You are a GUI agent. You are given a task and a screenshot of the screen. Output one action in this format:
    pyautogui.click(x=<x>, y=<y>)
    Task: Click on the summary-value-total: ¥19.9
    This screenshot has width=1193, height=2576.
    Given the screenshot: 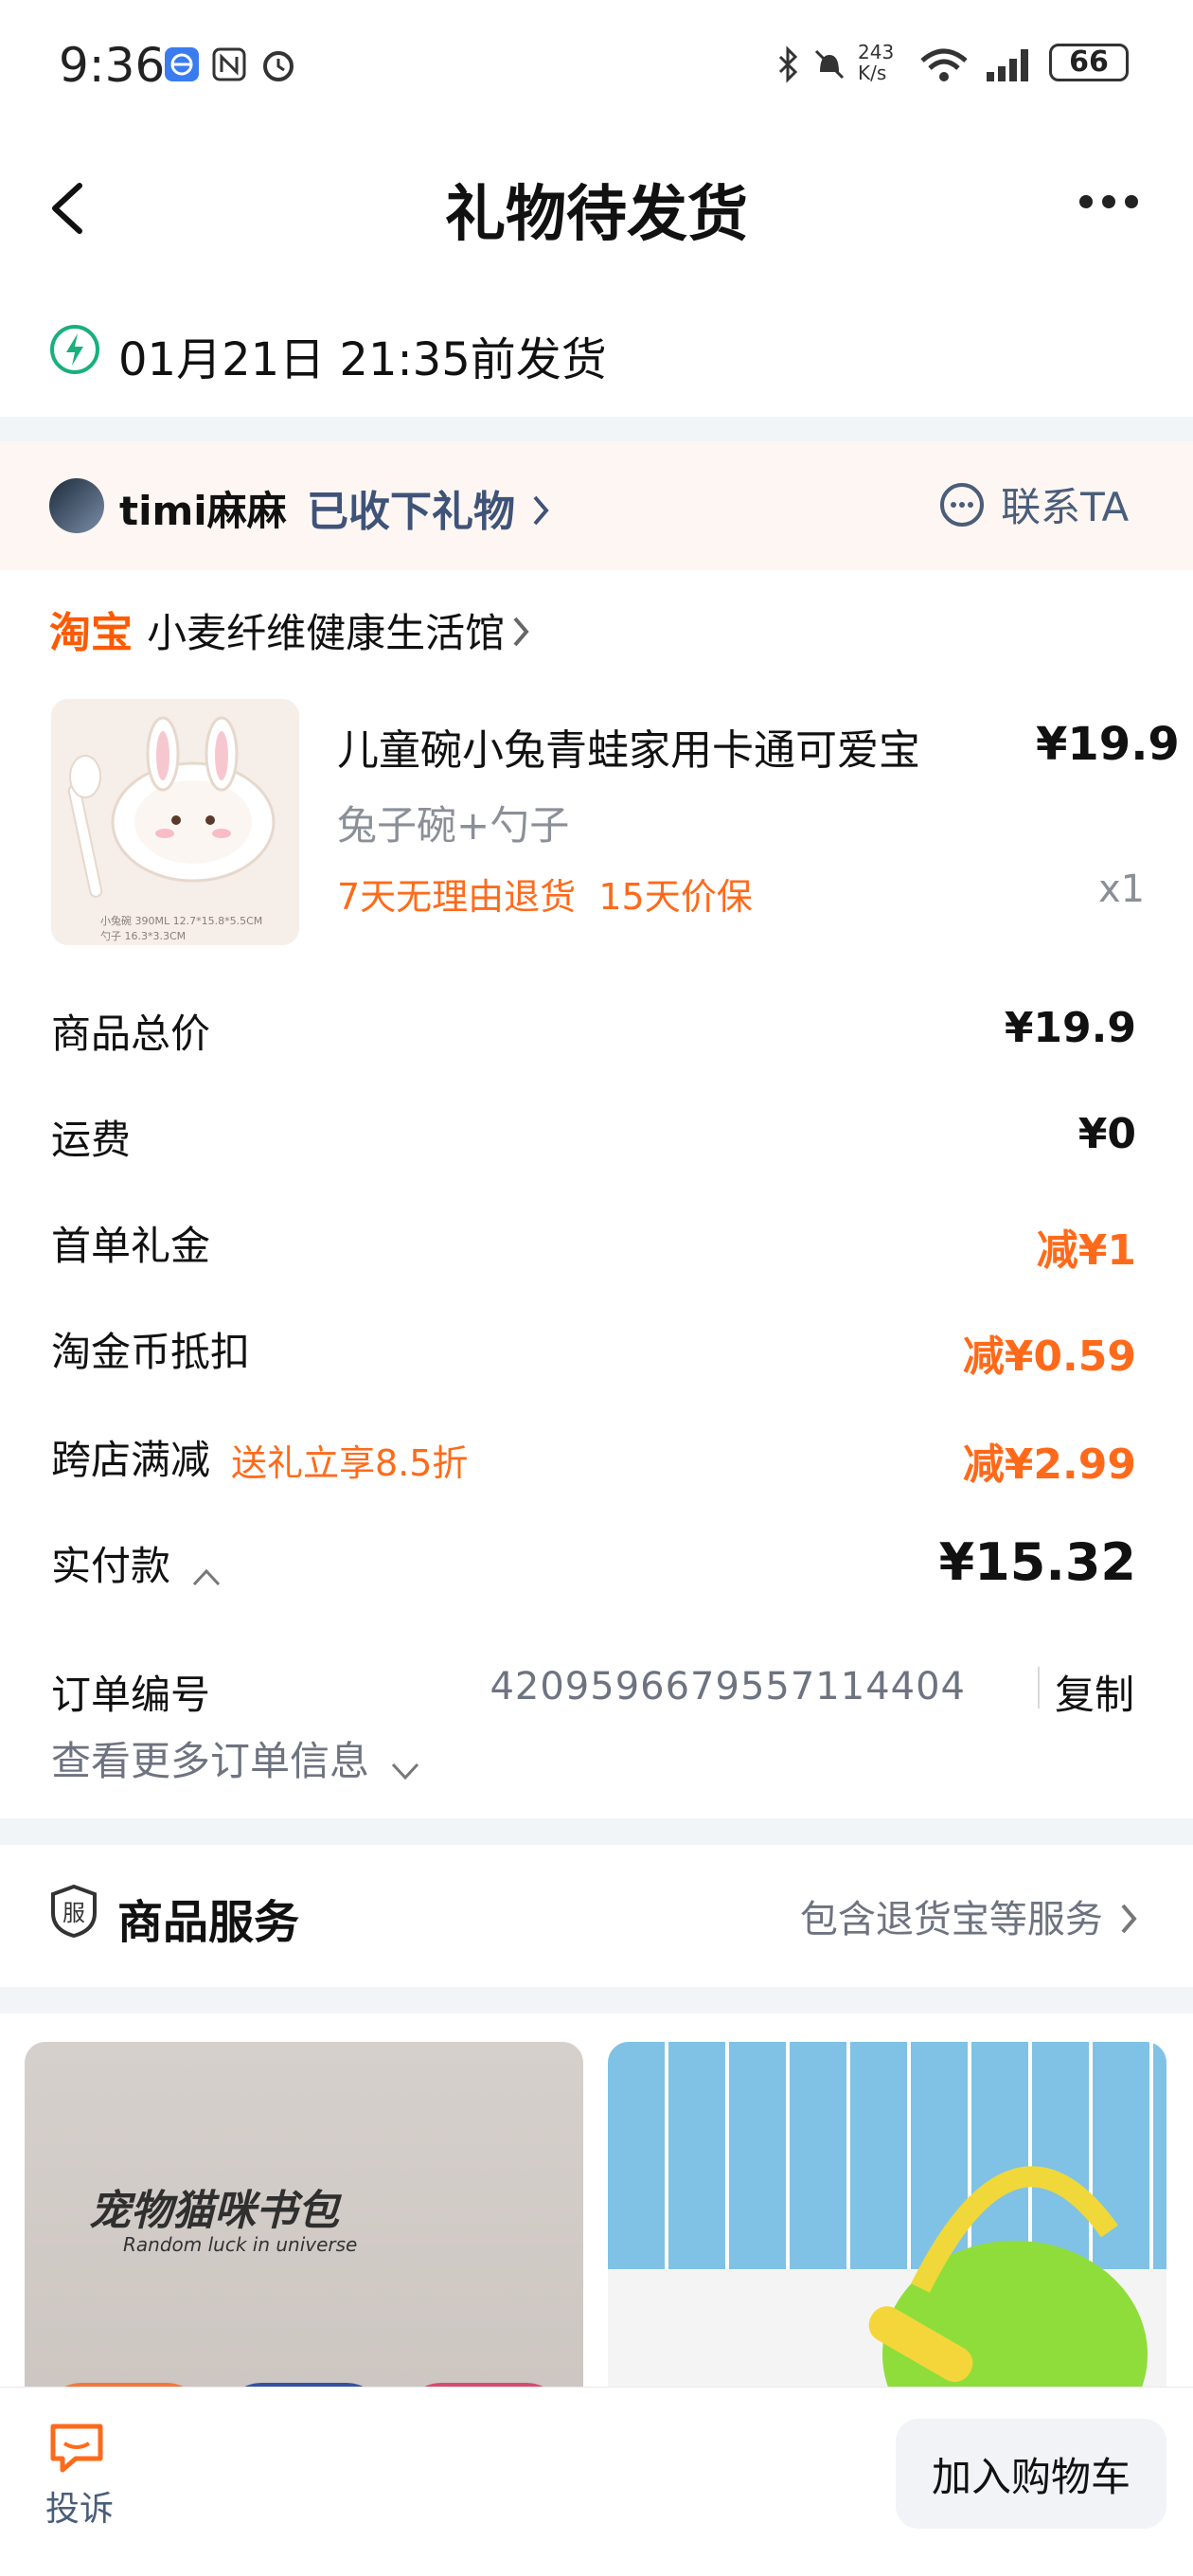 What is the action you would take?
    pyautogui.click(x=1070, y=1028)
    